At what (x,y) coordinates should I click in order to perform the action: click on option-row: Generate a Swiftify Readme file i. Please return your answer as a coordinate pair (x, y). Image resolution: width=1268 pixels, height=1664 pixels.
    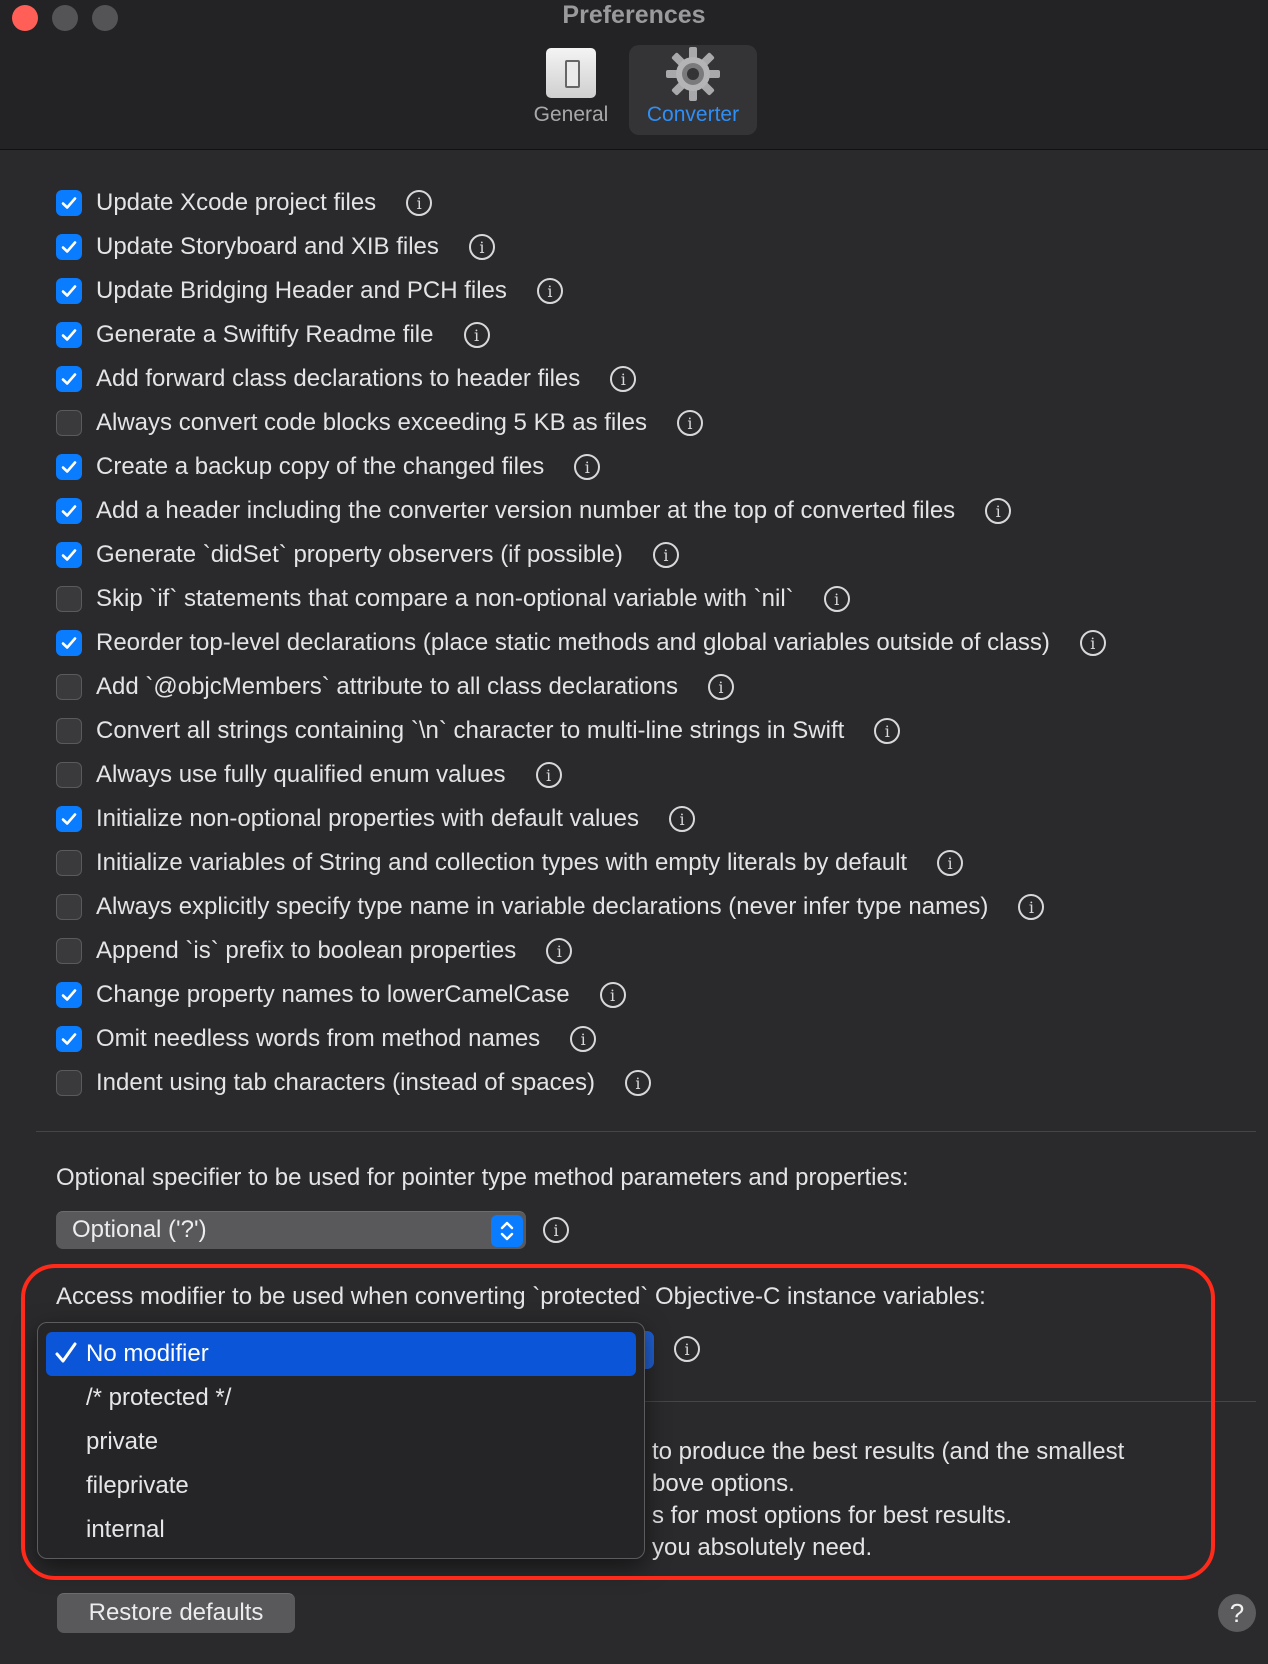
    Looking at the image, I should click on (273, 335).